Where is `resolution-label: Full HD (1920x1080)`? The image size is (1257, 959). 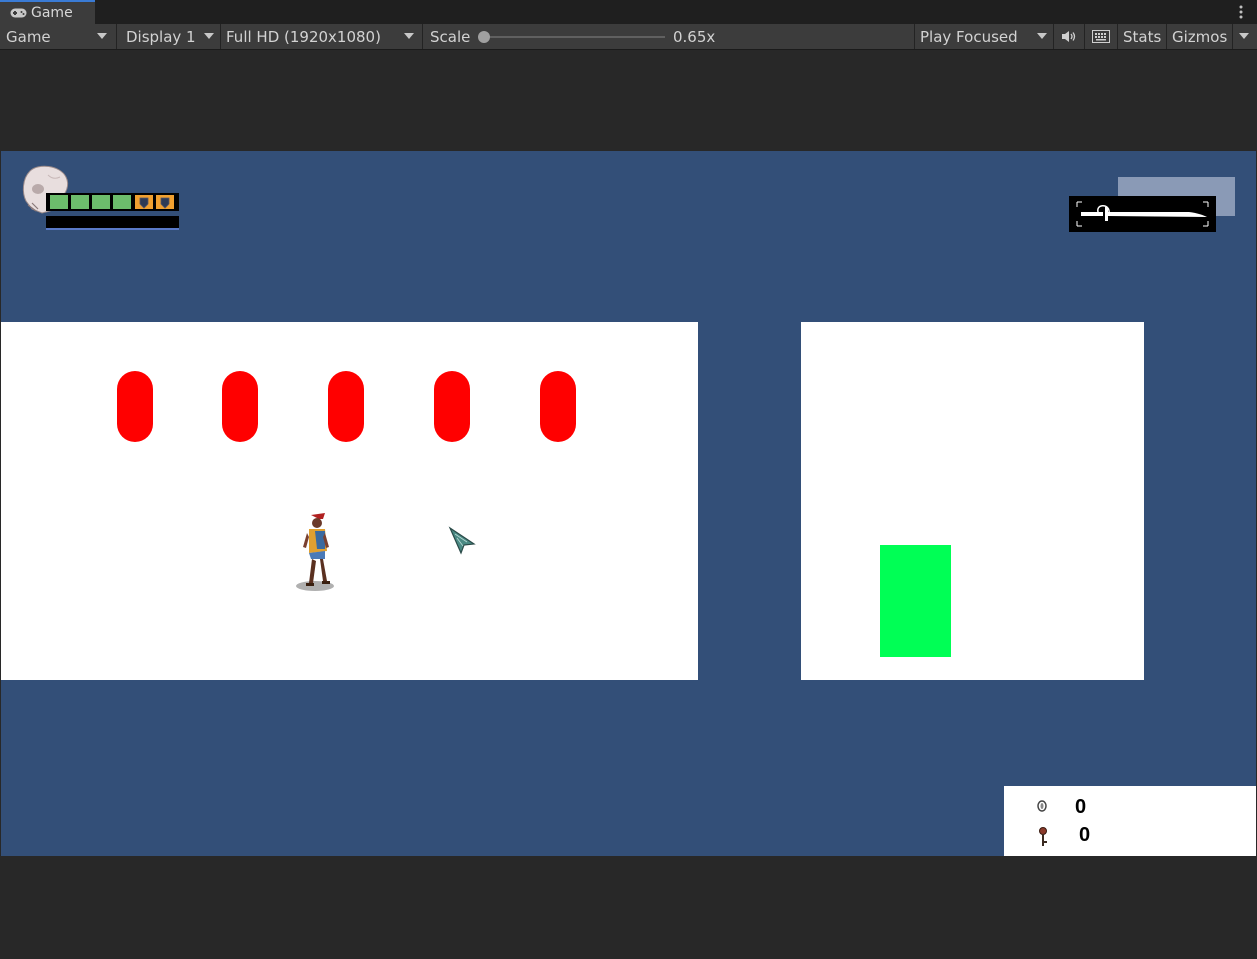 resolution-label: Full HD (1920x1080) is located at coordinates (303, 37).